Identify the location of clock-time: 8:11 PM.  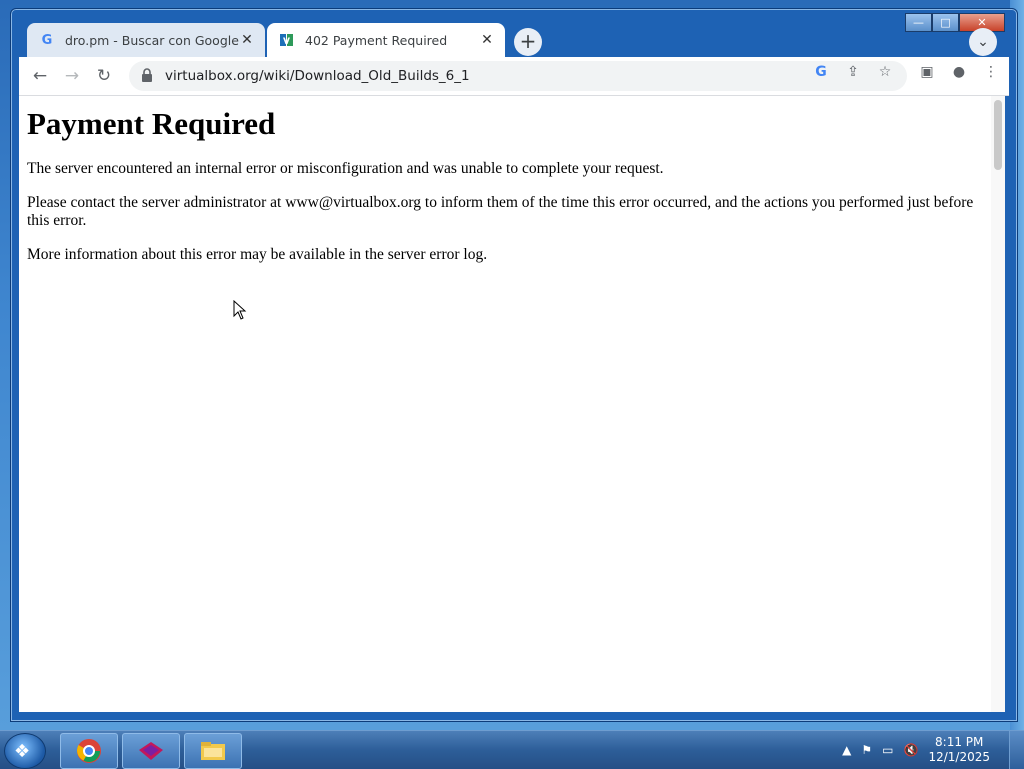
(959, 742).